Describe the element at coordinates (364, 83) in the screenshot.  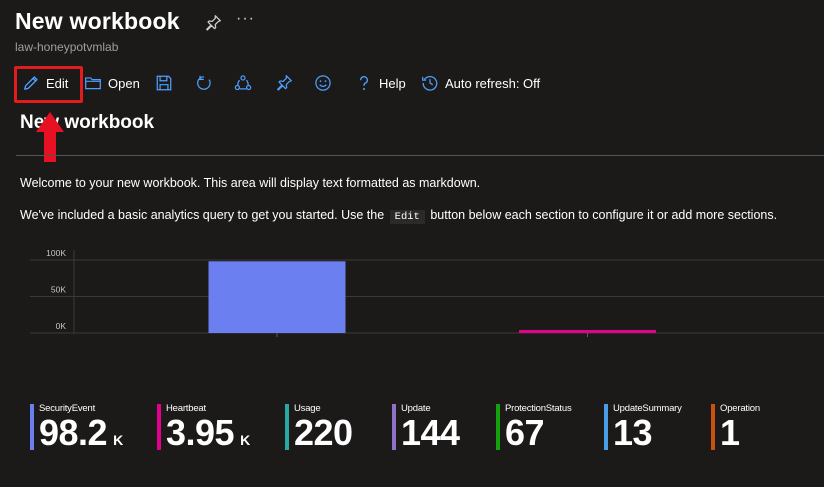
I see `question-icon` at that location.